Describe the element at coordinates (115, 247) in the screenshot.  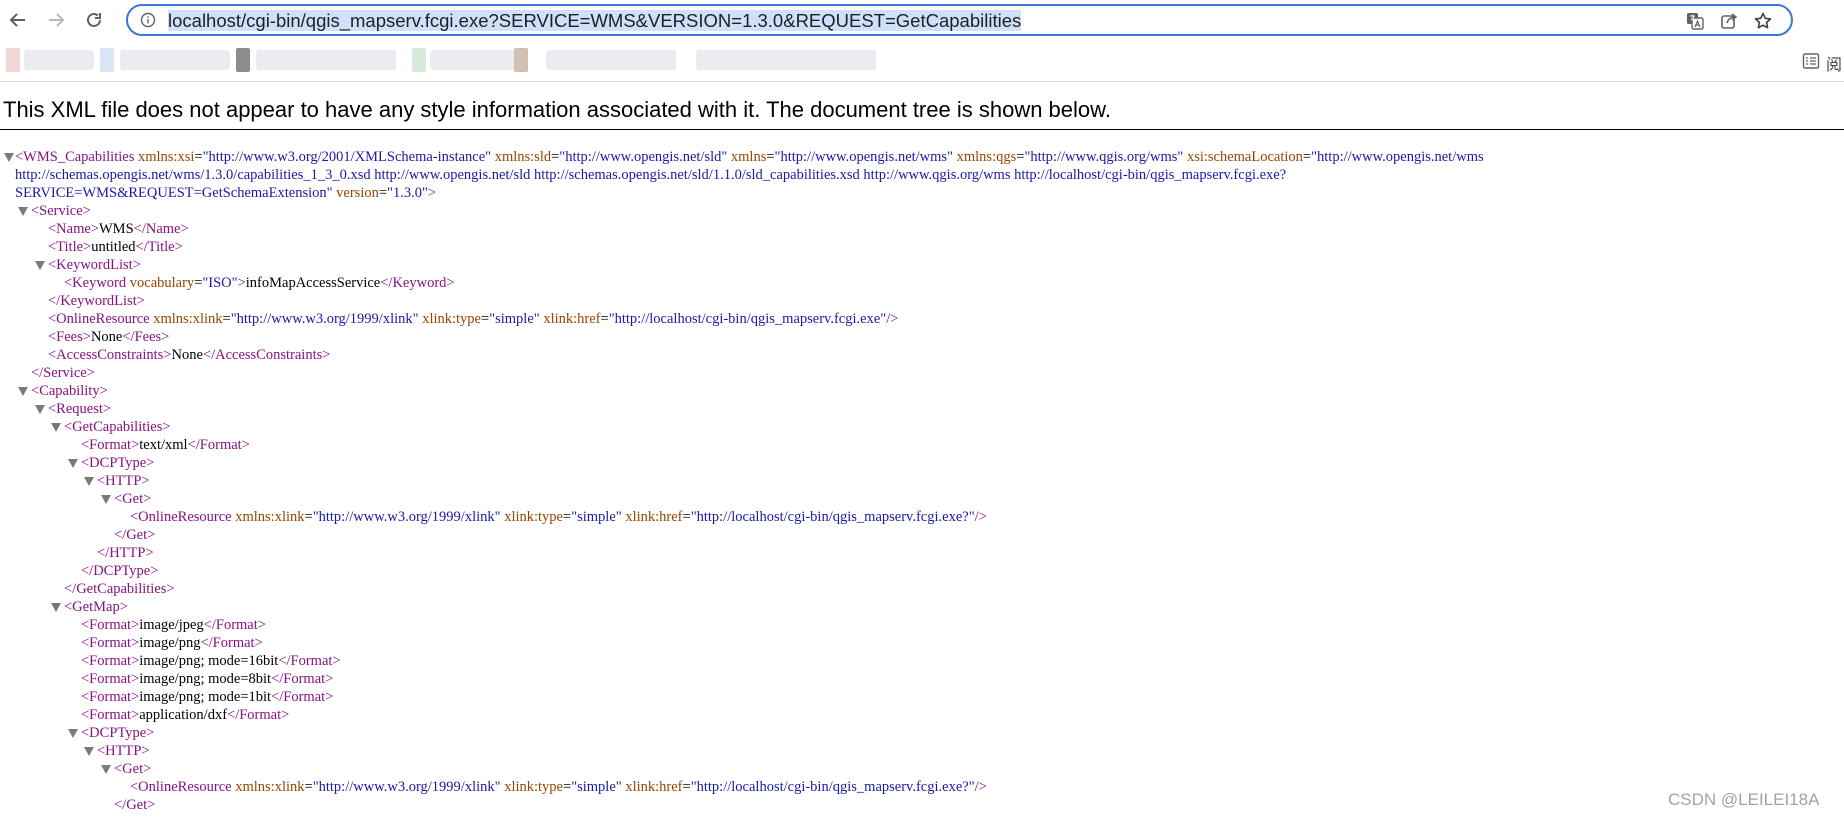
I see `title-element: <Title>untitled</Title>` at that location.